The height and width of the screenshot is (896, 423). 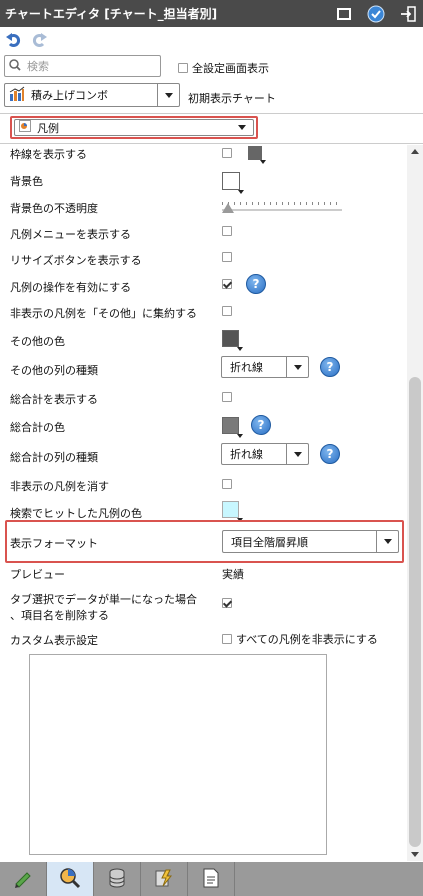 What do you see at coordinates (227, 284) in the screenshot?
I see `enable-legend-ops-checkbox` at bounding box center [227, 284].